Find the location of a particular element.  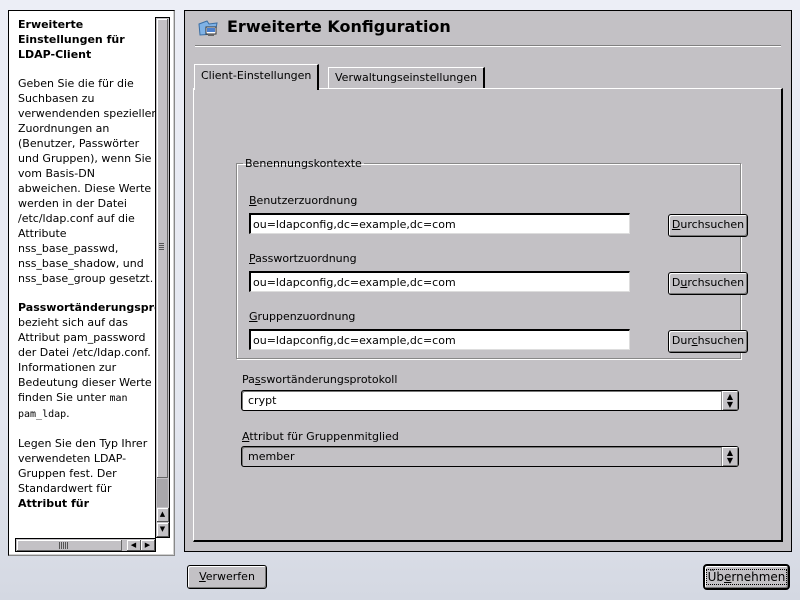

focus-label: Übernehmen is located at coordinates (746, 577).